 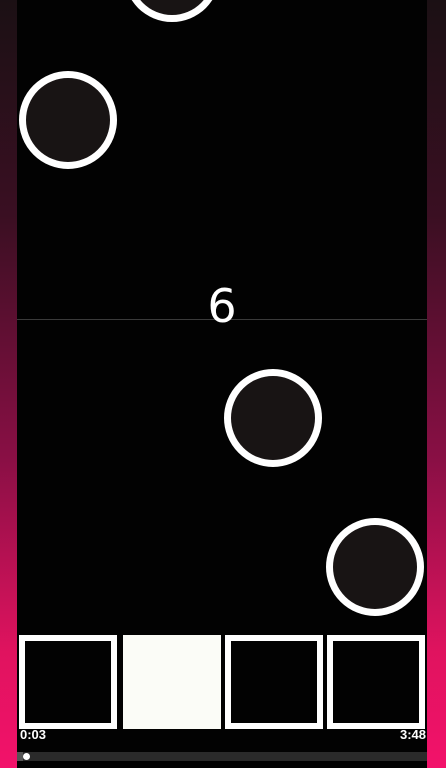 What do you see at coordinates (222, 756) in the screenshot?
I see `progress-bar` at bounding box center [222, 756].